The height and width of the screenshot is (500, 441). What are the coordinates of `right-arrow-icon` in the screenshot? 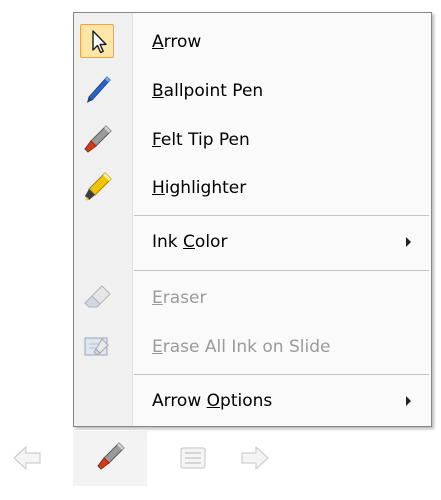 It's located at (255, 458).